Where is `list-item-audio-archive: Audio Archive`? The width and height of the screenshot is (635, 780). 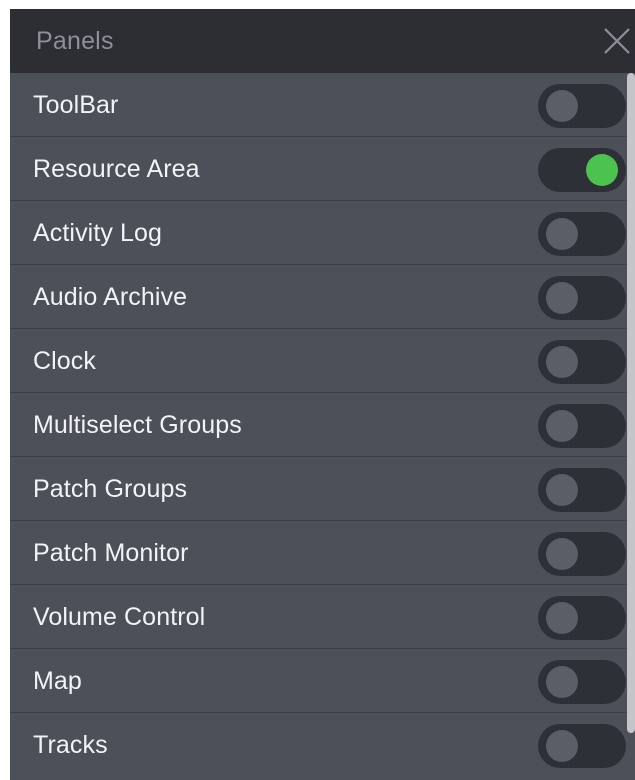 list-item-audio-archive: Audio Archive is located at coordinates (322, 297).